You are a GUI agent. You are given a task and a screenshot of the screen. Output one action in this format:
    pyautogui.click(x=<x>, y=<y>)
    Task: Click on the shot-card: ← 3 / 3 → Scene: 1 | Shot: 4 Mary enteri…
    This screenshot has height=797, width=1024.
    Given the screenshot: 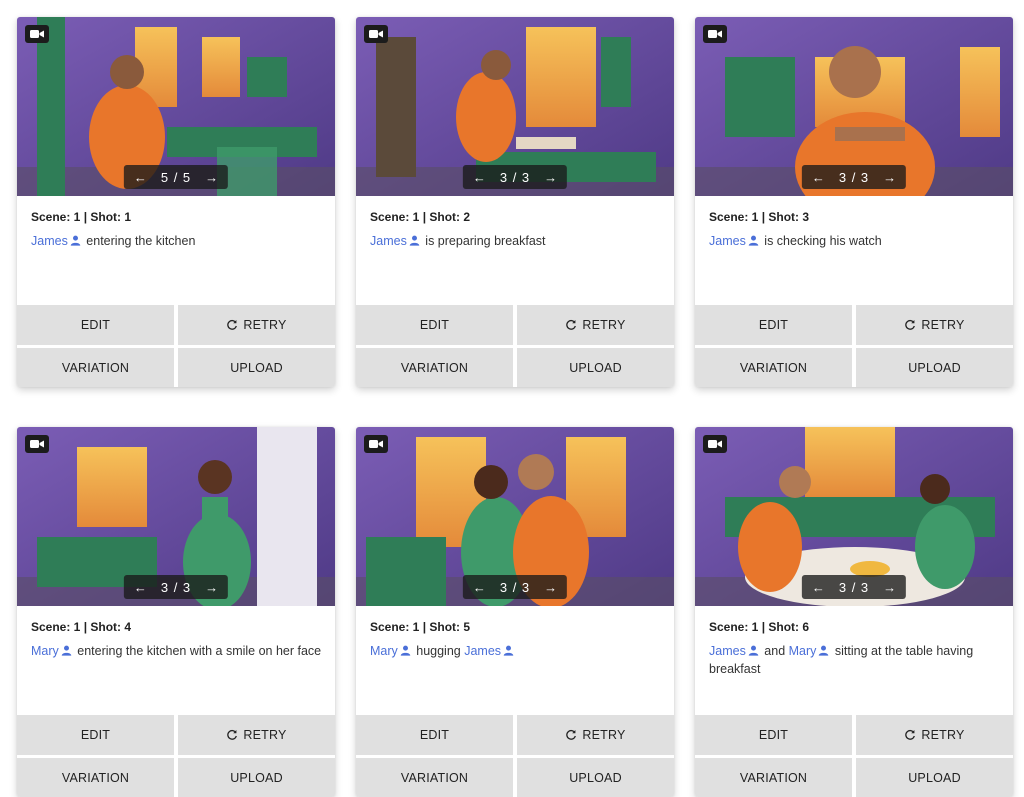 What is the action you would take?
    pyautogui.click(x=176, y=612)
    